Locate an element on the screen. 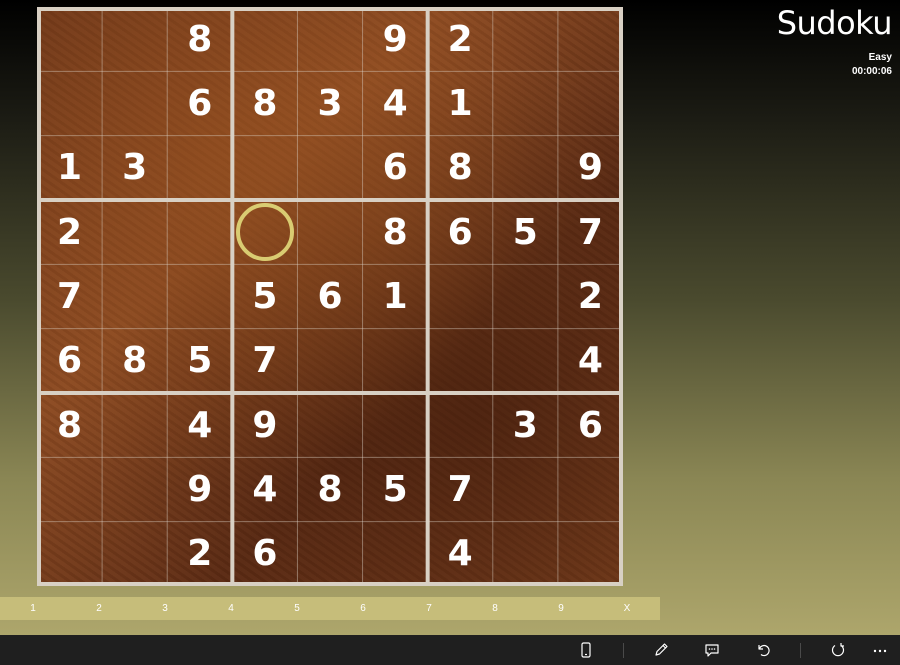 The image size is (900, 665). numpad-key: 9 is located at coordinates (561, 608).